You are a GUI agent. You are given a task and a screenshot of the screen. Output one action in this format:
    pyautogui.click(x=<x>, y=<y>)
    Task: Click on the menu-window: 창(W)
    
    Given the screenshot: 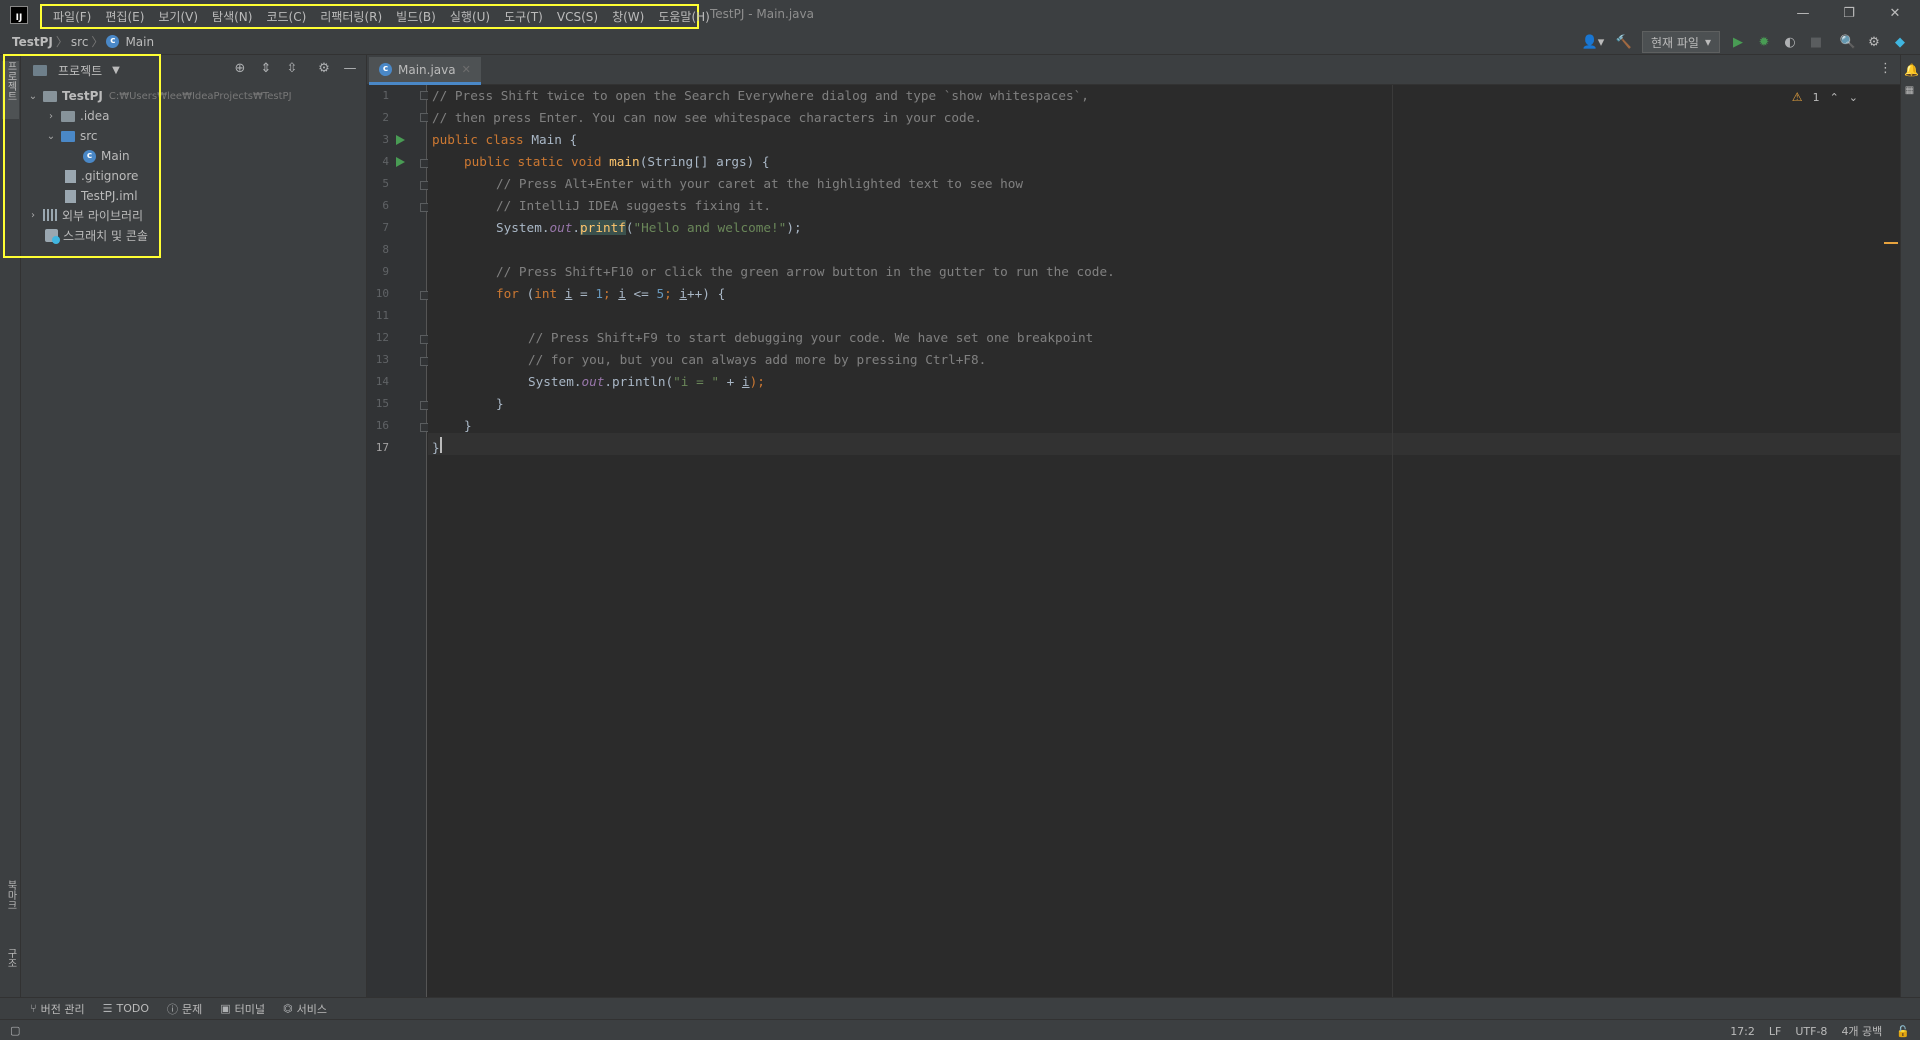 What is the action you would take?
    pyautogui.click(x=628, y=16)
    